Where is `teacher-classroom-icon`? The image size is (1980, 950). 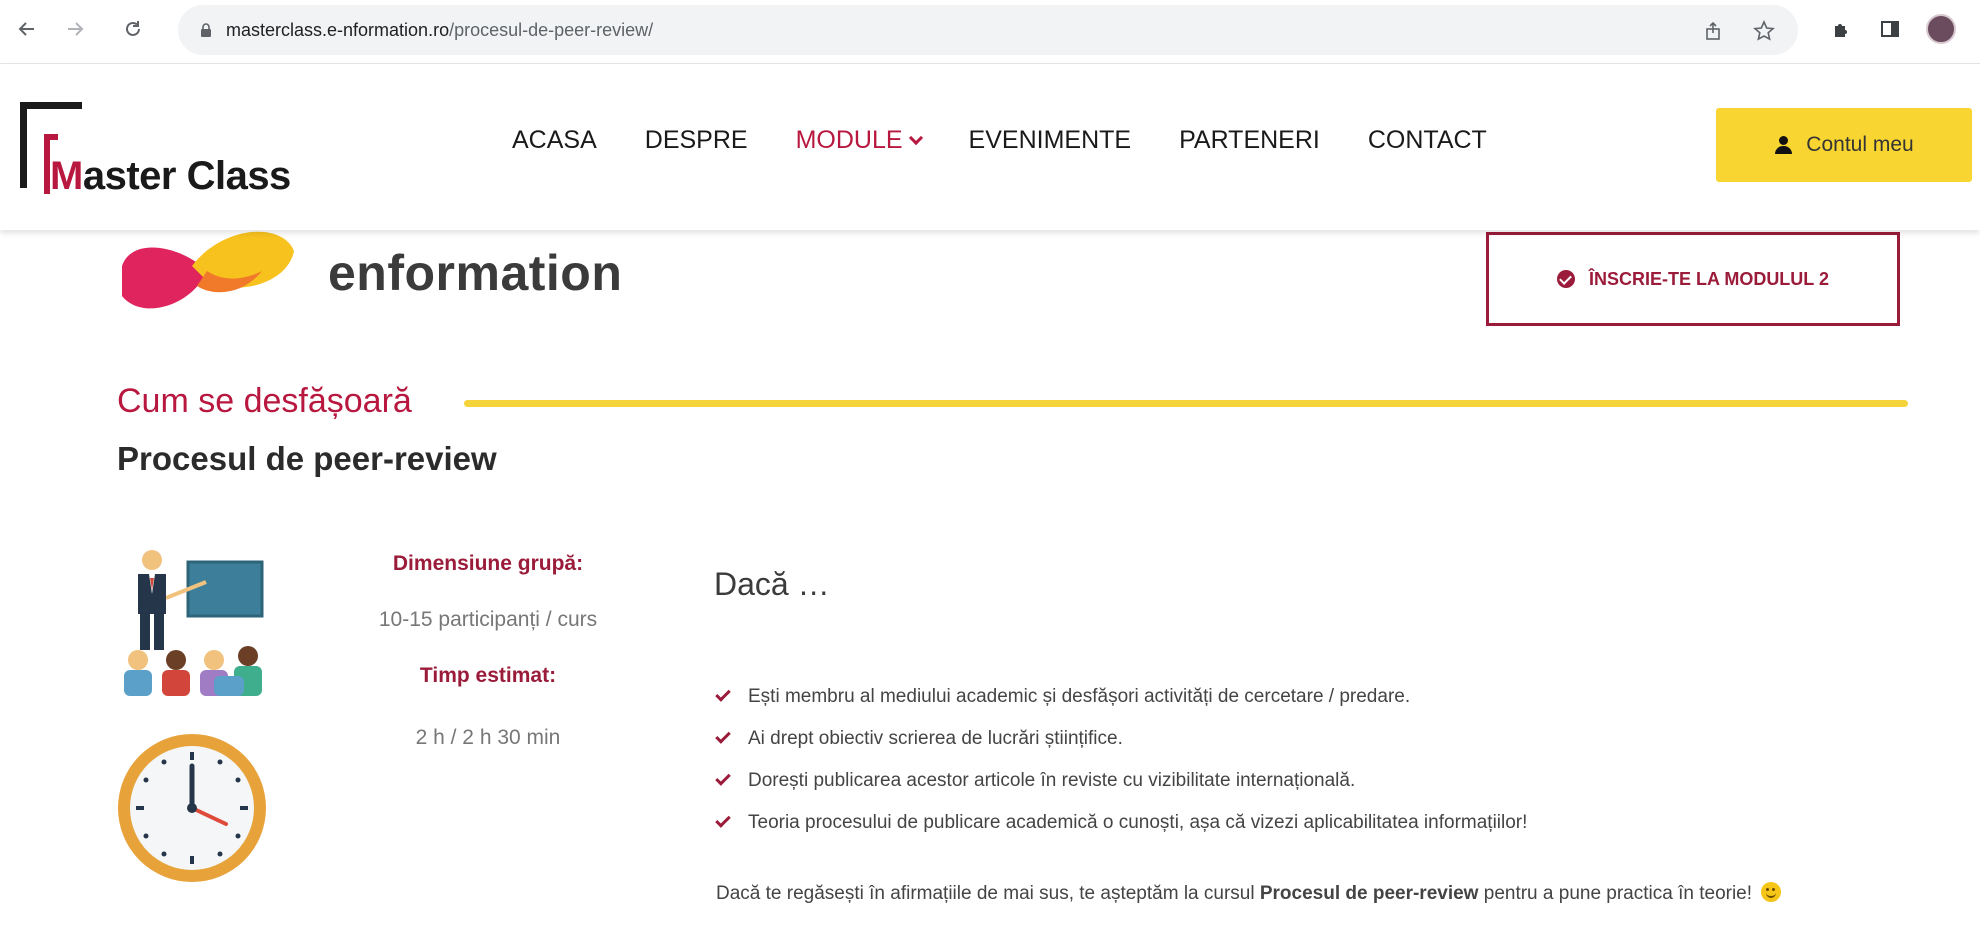
teacher-classroom-icon is located at coordinates (194, 623).